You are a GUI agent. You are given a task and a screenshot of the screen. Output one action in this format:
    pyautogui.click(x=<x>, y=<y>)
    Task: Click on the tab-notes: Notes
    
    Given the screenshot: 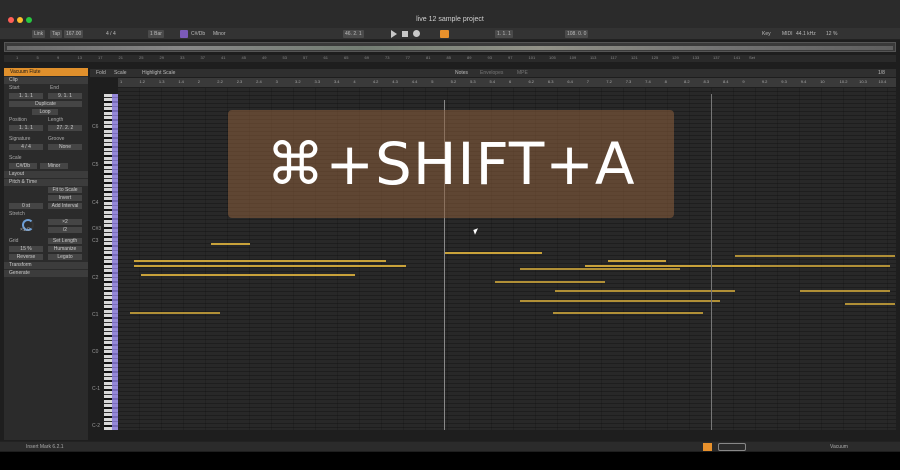 What is the action you would take?
    pyautogui.click(x=461, y=73)
    